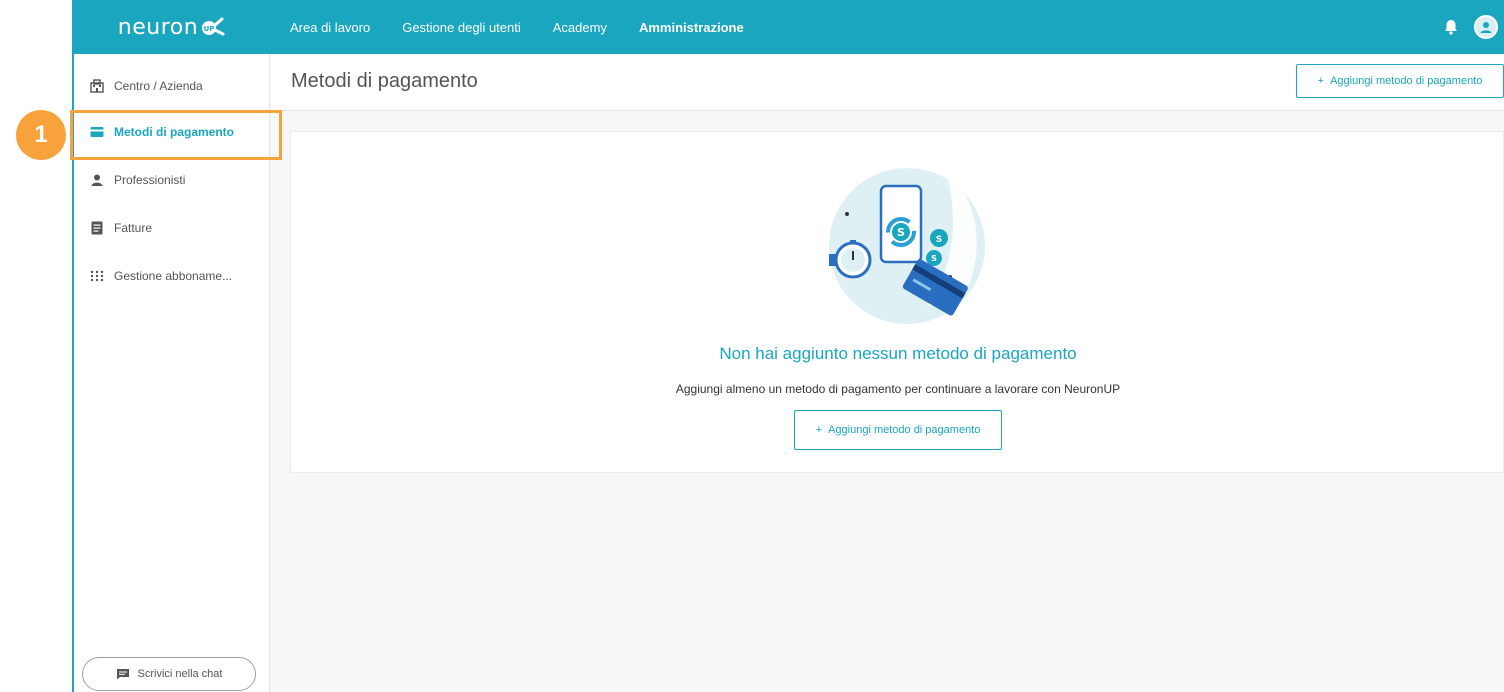 The width and height of the screenshot is (1504, 692). I want to click on sidebar-item-fatture: Fatture, so click(172, 228).